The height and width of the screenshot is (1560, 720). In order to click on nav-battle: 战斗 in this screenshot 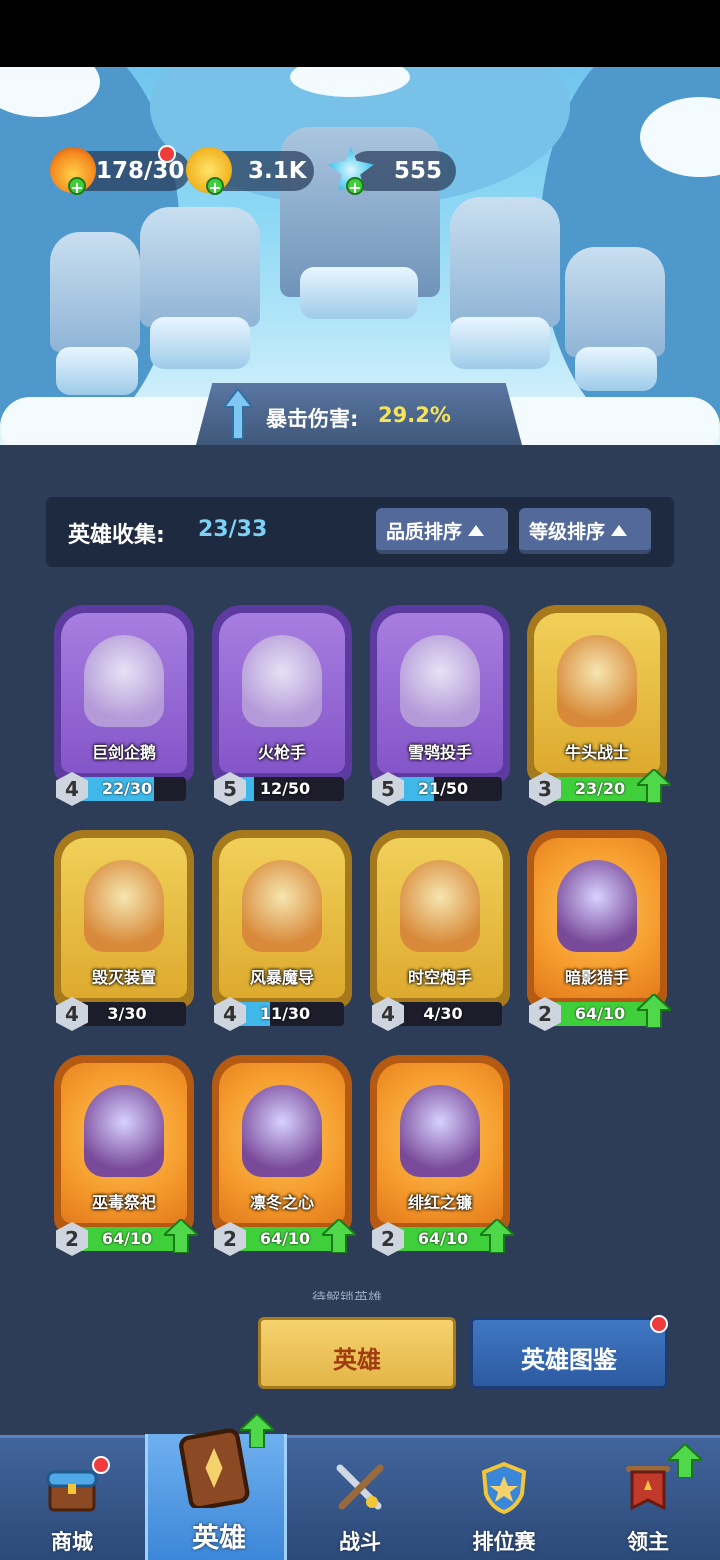, I will do `click(360, 1499)`.